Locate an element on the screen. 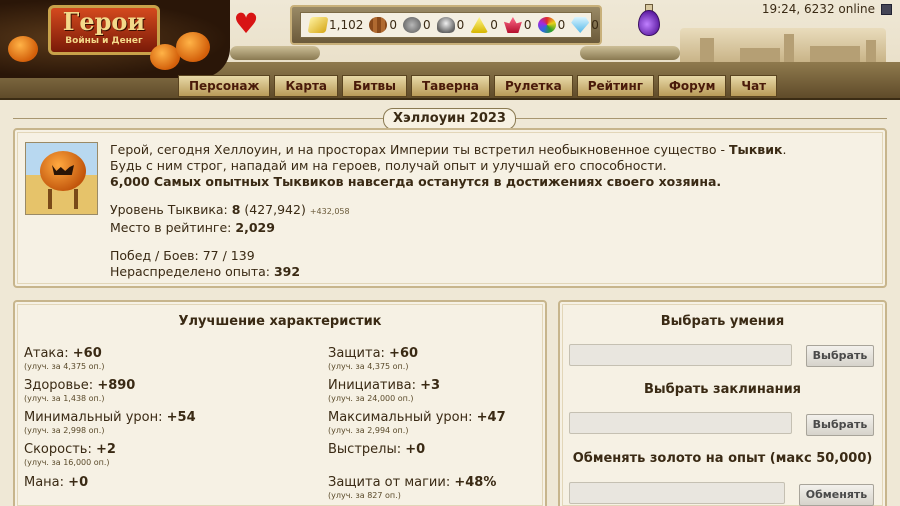 The image size is (900, 506). skills-select-field is located at coordinates (680, 355).